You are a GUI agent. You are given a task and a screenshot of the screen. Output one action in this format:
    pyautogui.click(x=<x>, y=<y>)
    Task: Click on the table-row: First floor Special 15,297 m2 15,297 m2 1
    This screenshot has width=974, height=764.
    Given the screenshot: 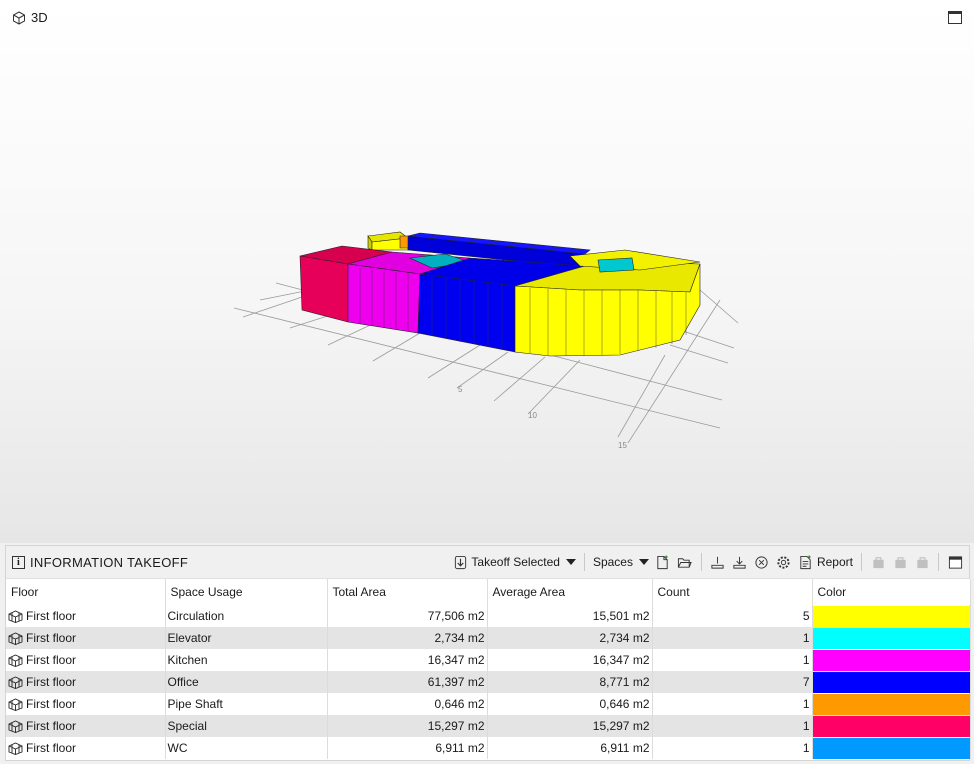 What is the action you would take?
    pyautogui.click(x=488, y=726)
    